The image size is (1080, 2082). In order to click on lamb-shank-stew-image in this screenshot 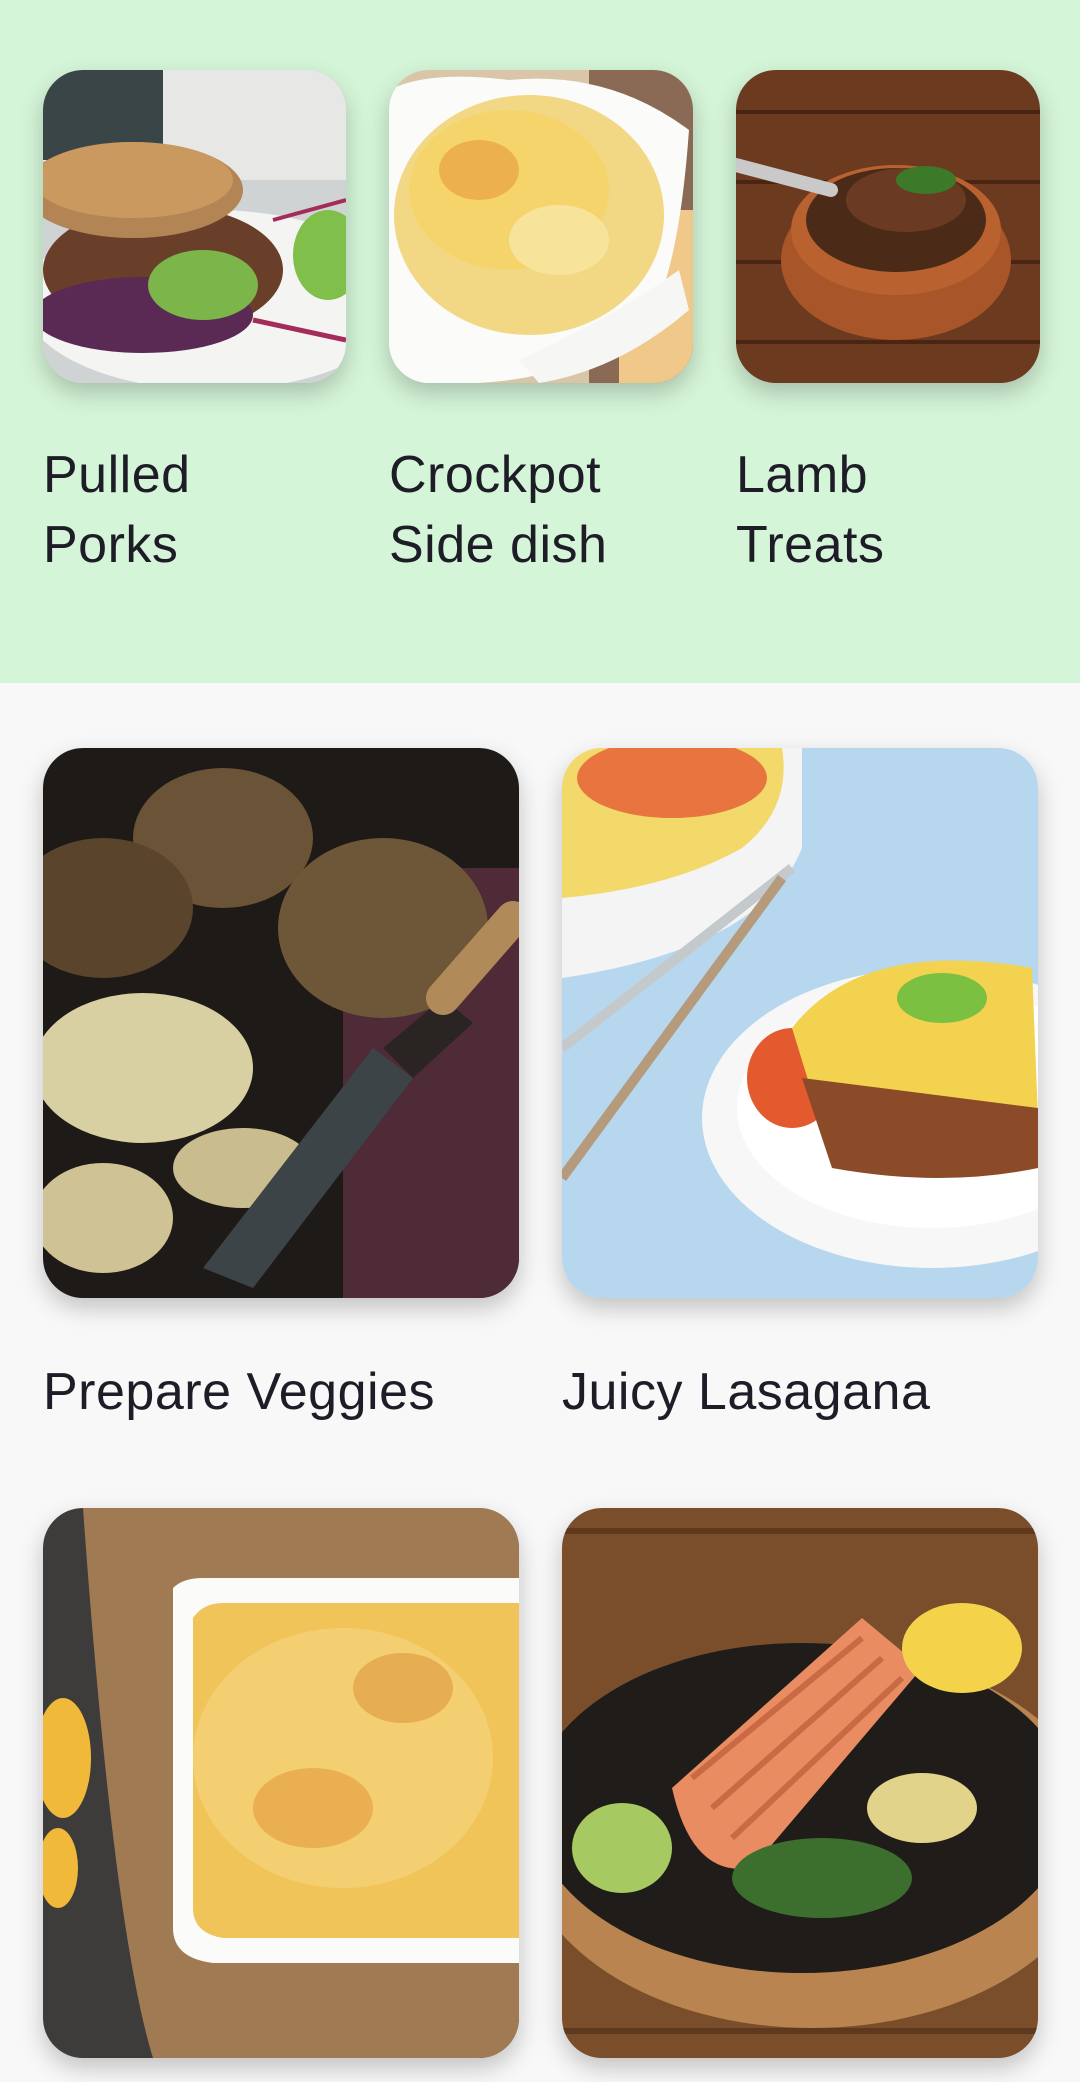, I will do `click(888, 226)`.